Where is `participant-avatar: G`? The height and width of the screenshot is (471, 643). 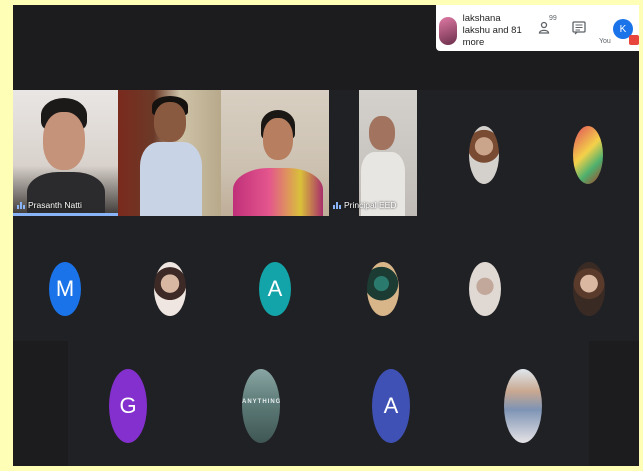
participant-avatar: G is located at coordinates (128, 406).